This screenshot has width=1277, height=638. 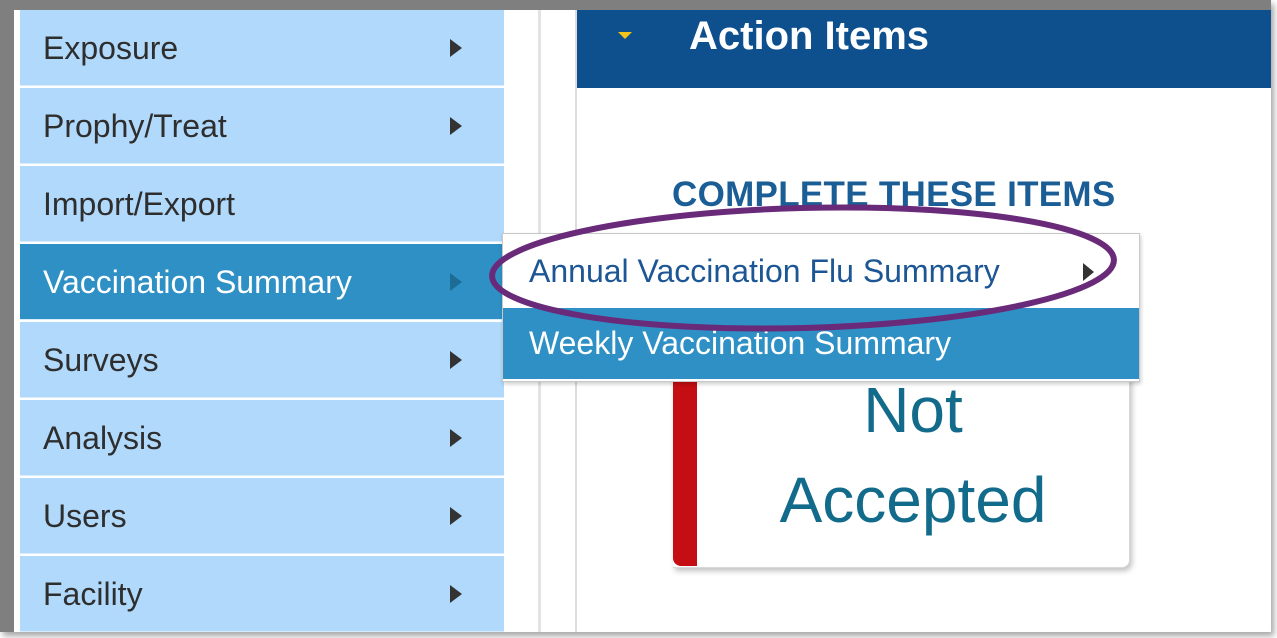 What do you see at coordinates (111, 48) in the screenshot?
I see `sidebar-item-label: Exposure` at bounding box center [111, 48].